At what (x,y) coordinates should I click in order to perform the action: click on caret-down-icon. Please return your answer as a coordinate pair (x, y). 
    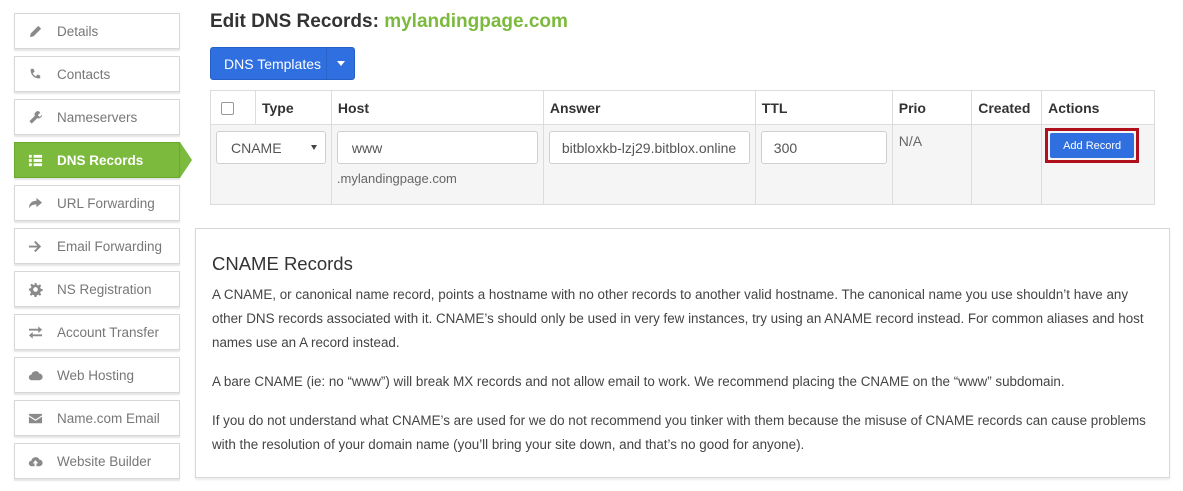
    Looking at the image, I should click on (340, 63).